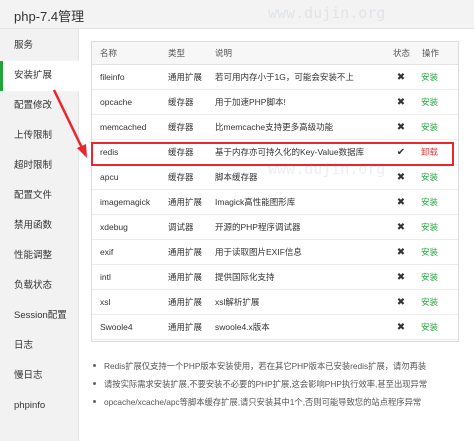 The height and width of the screenshot is (441, 474). What do you see at coordinates (177, 53) in the screenshot?
I see `header-type: 类型` at bounding box center [177, 53].